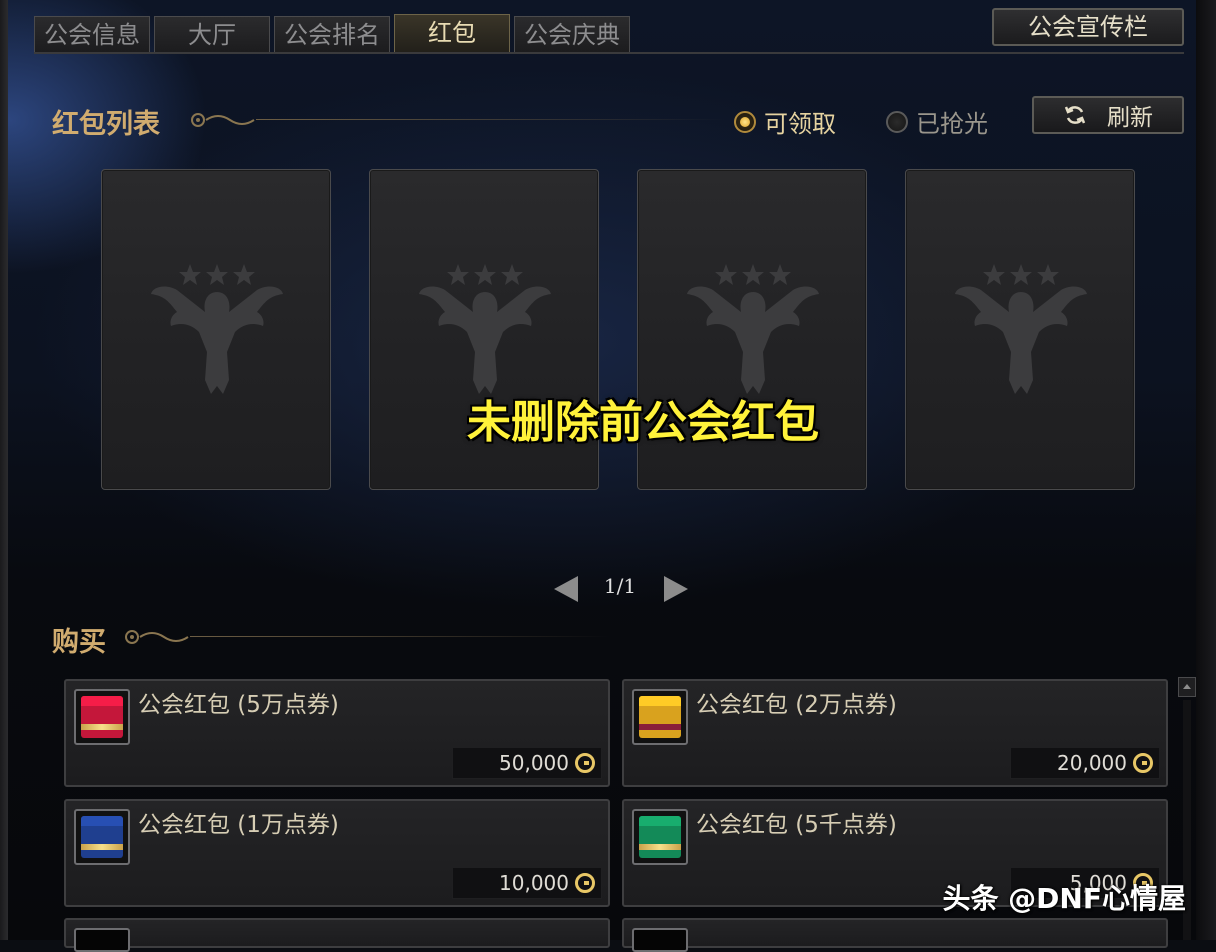 The width and height of the screenshot is (1216, 952). I want to click on item-price: 20,000, so click(1085, 763).